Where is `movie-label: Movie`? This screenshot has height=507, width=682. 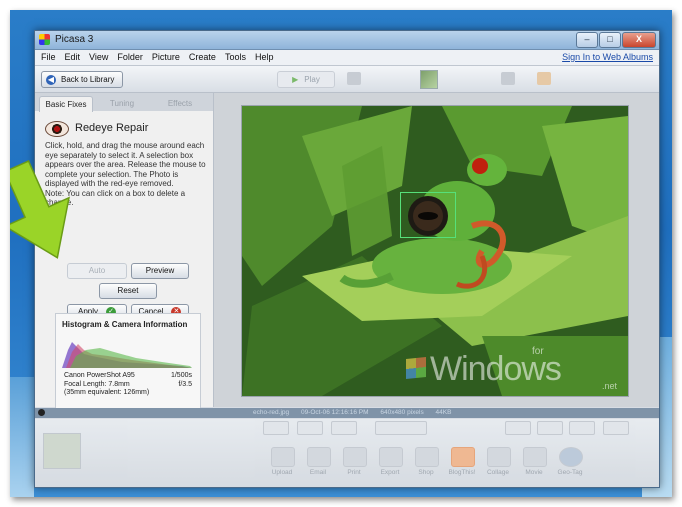 movie-label: Movie is located at coordinates (534, 472).